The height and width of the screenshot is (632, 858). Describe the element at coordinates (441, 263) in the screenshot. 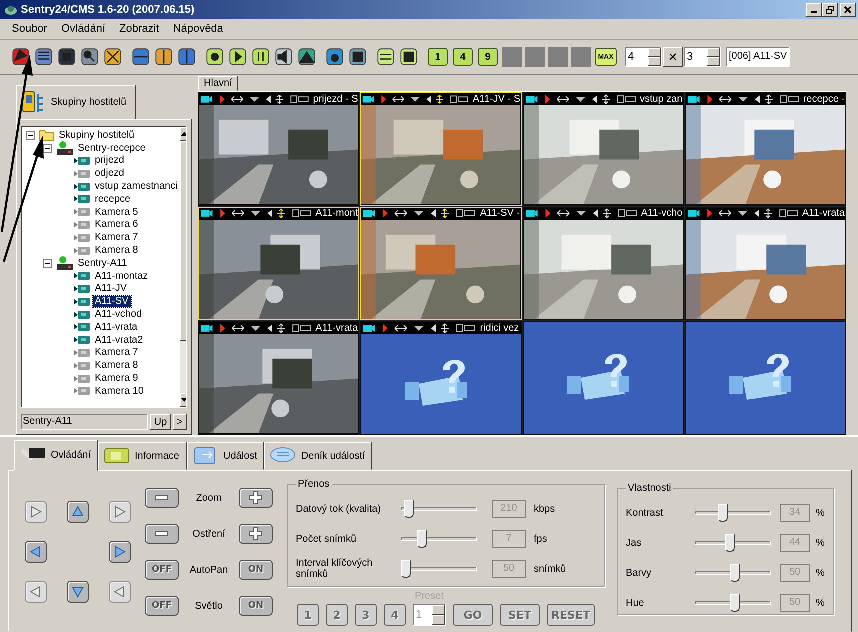

I see `video-tile: A11-SV -` at that location.